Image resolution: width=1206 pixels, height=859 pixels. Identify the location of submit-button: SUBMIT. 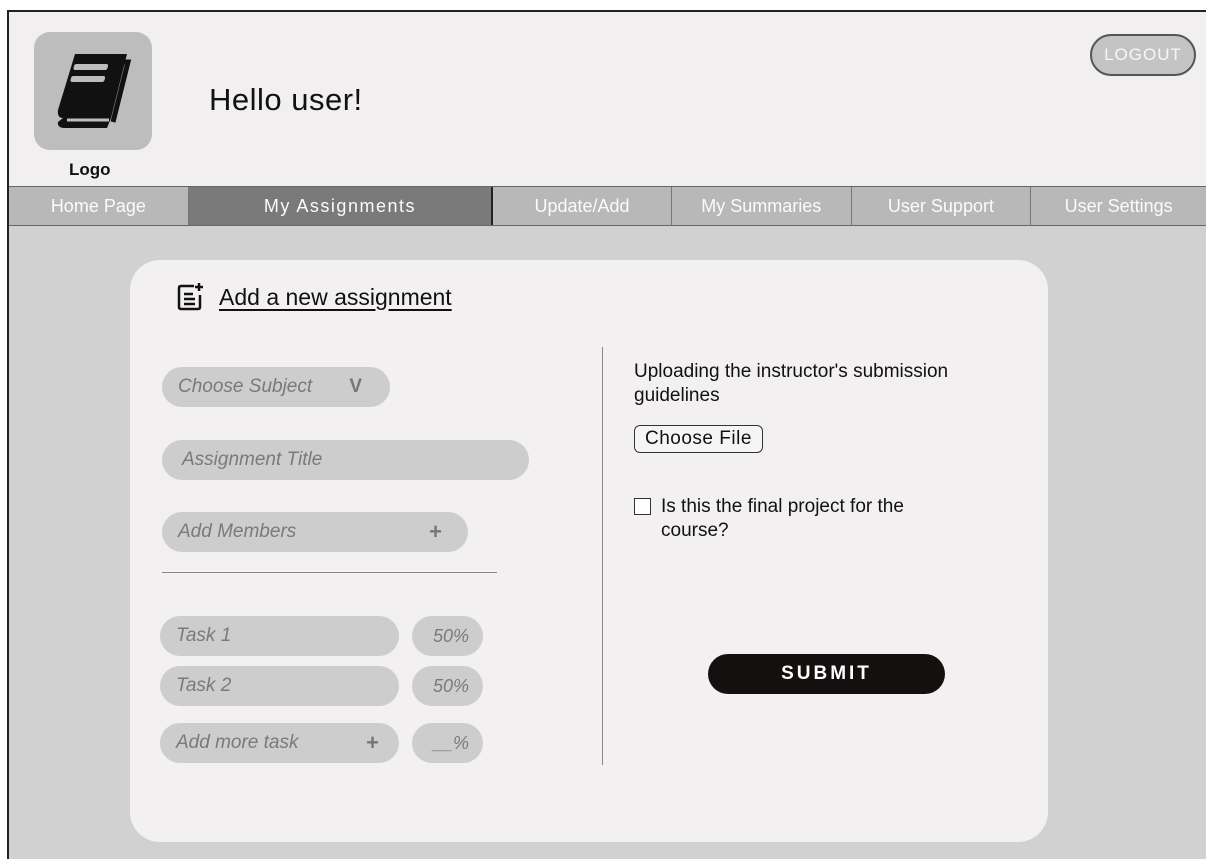
(826, 674).